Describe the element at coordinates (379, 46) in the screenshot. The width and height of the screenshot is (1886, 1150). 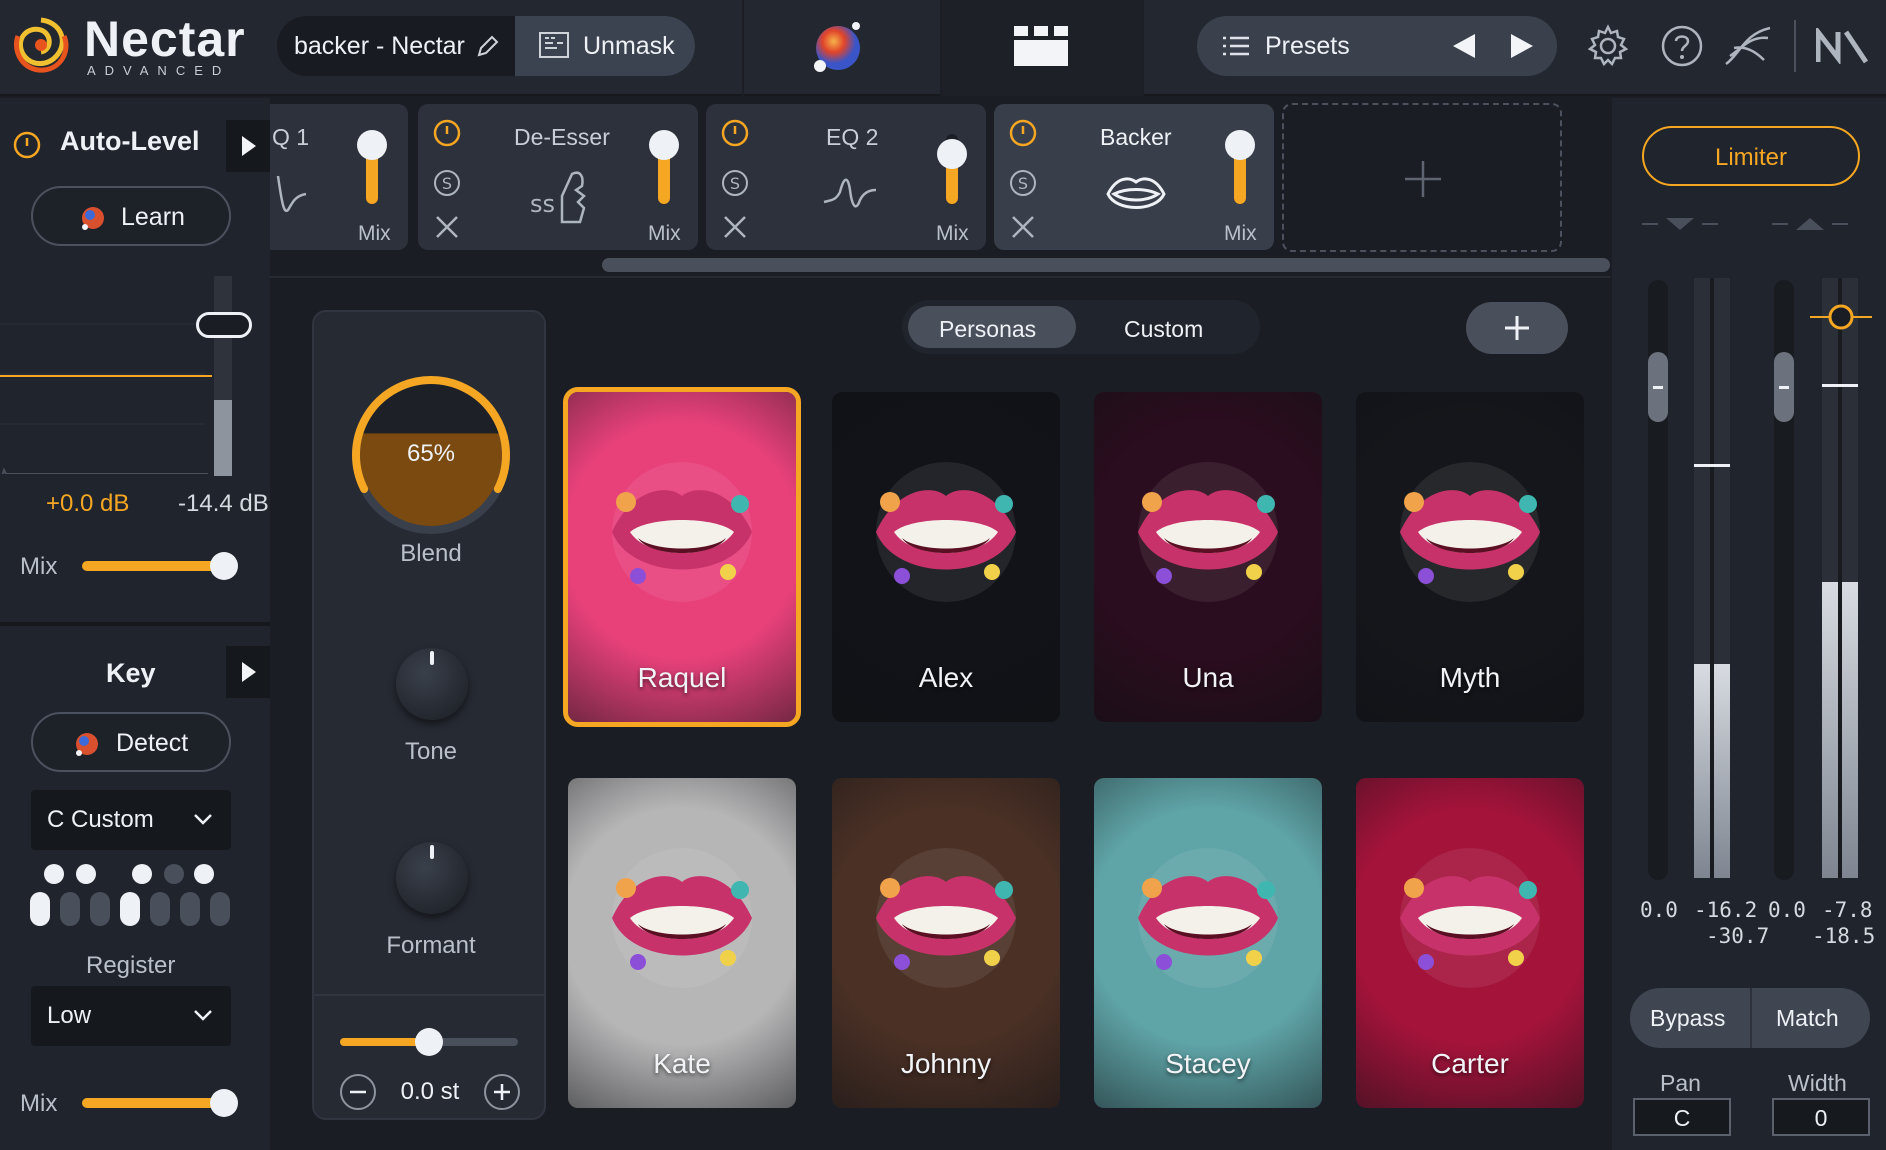
I see `preset-name-label: backer - Nectar` at that location.